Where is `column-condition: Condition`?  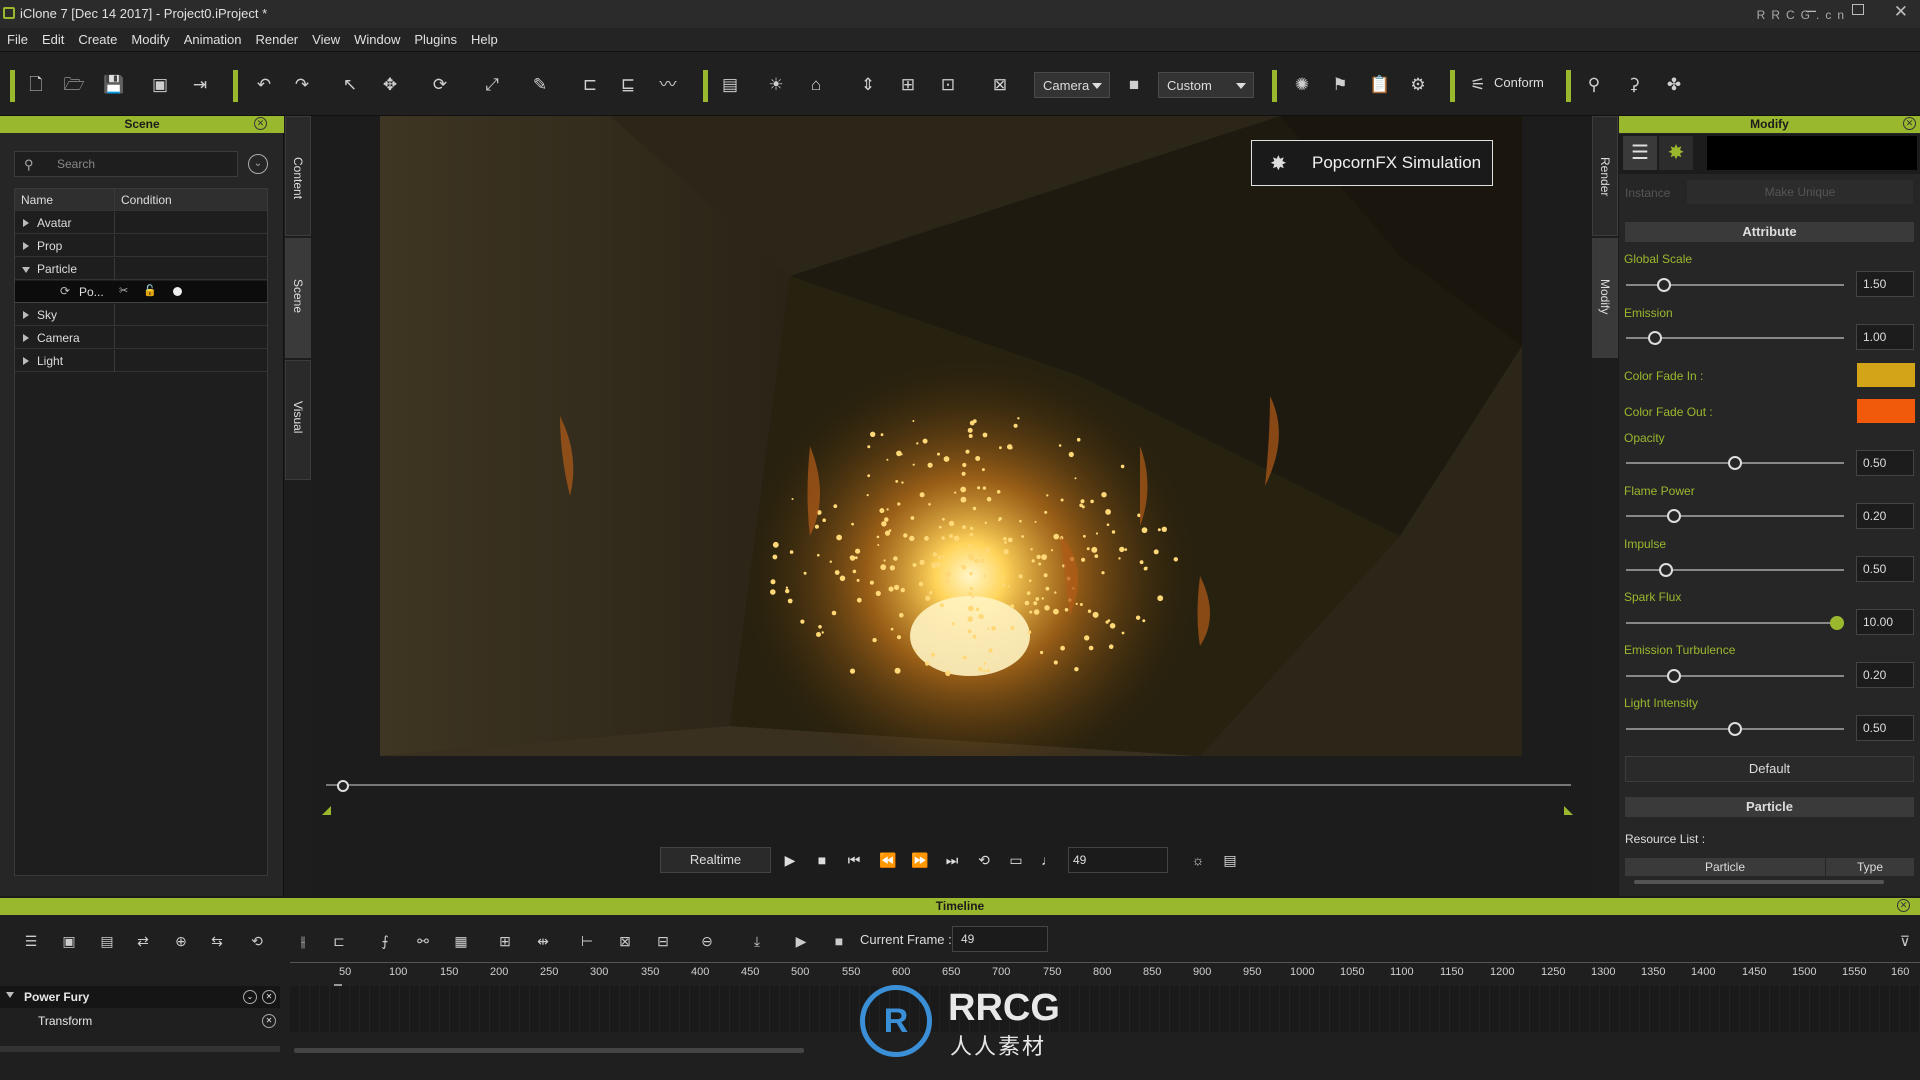
column-condition: Condition is located at coordinates (146, 200).